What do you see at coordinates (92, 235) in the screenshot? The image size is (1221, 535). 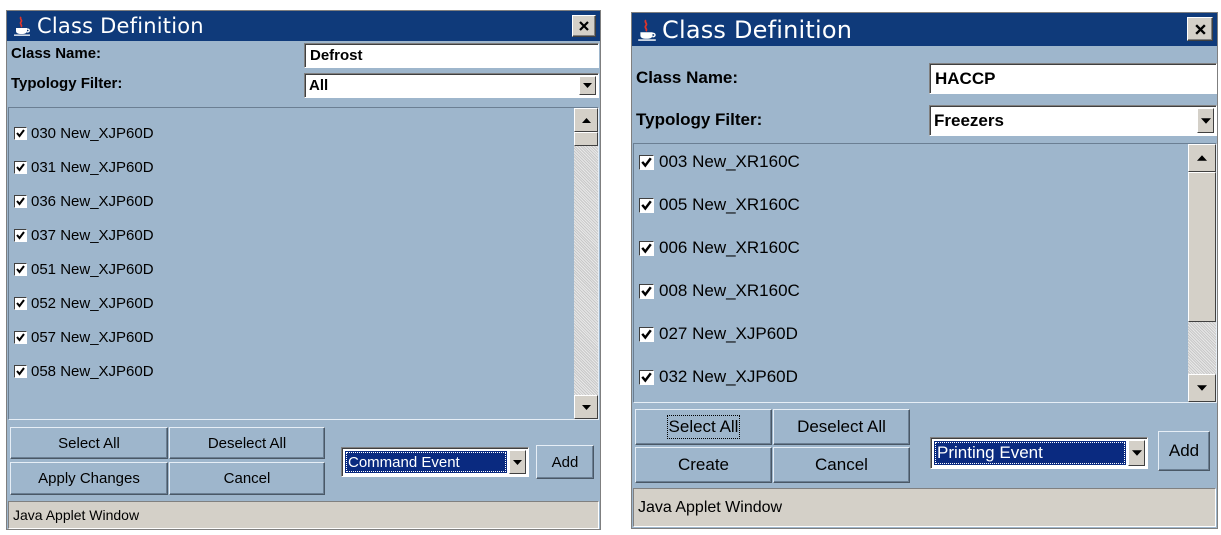 I see `list-item-label: 037 New_XJP60D` at bounding box center [92, 235].